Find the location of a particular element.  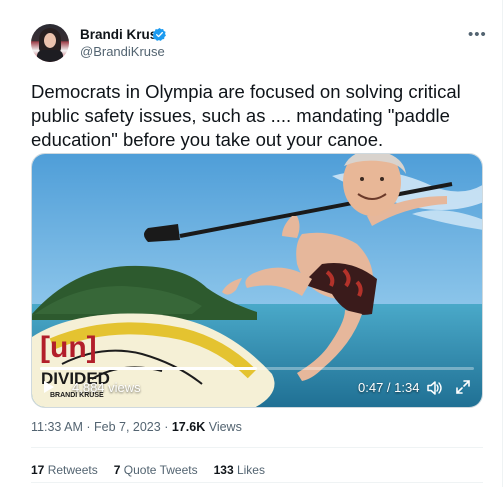

engagement-stats: 17 Retweets 7 Quote Tweets 133 Likes is located at coordinates (148, 470).